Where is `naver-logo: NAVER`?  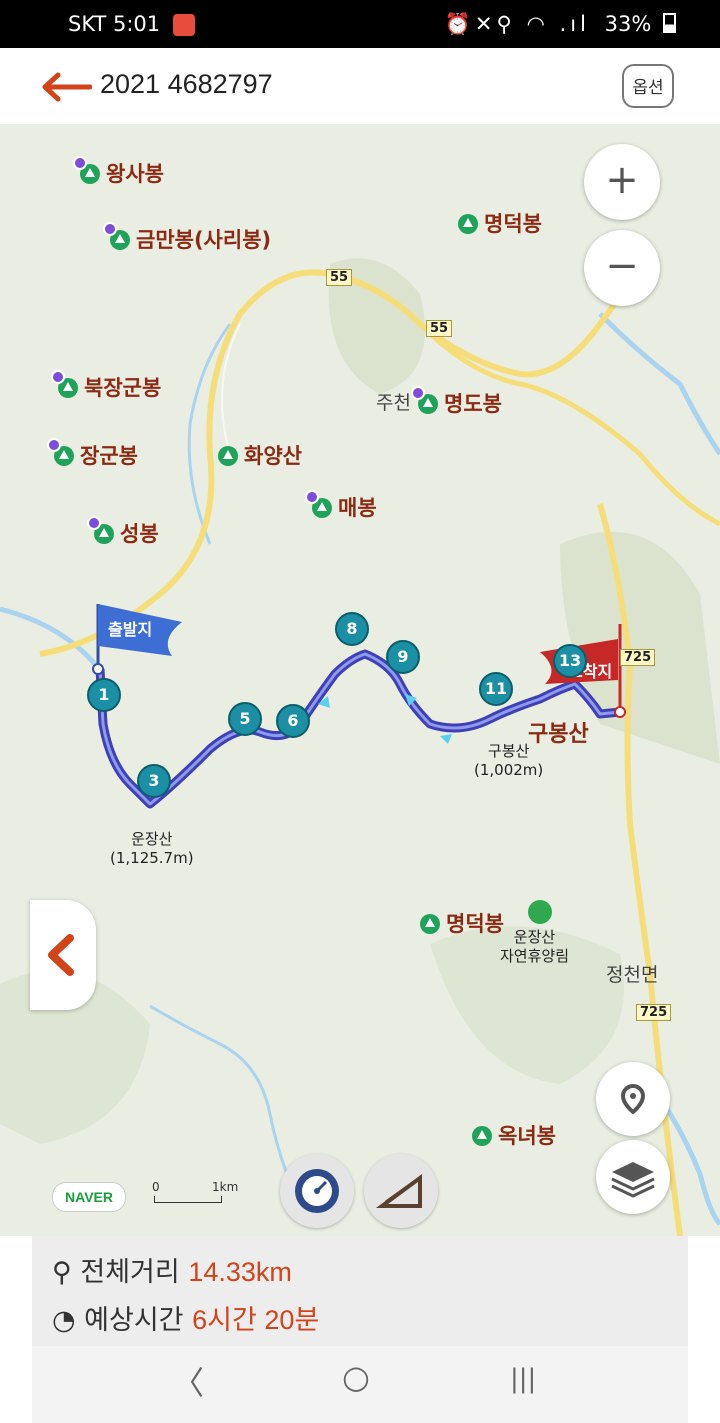 naver-logo: NAVER is located at coordinates (89, 1197).